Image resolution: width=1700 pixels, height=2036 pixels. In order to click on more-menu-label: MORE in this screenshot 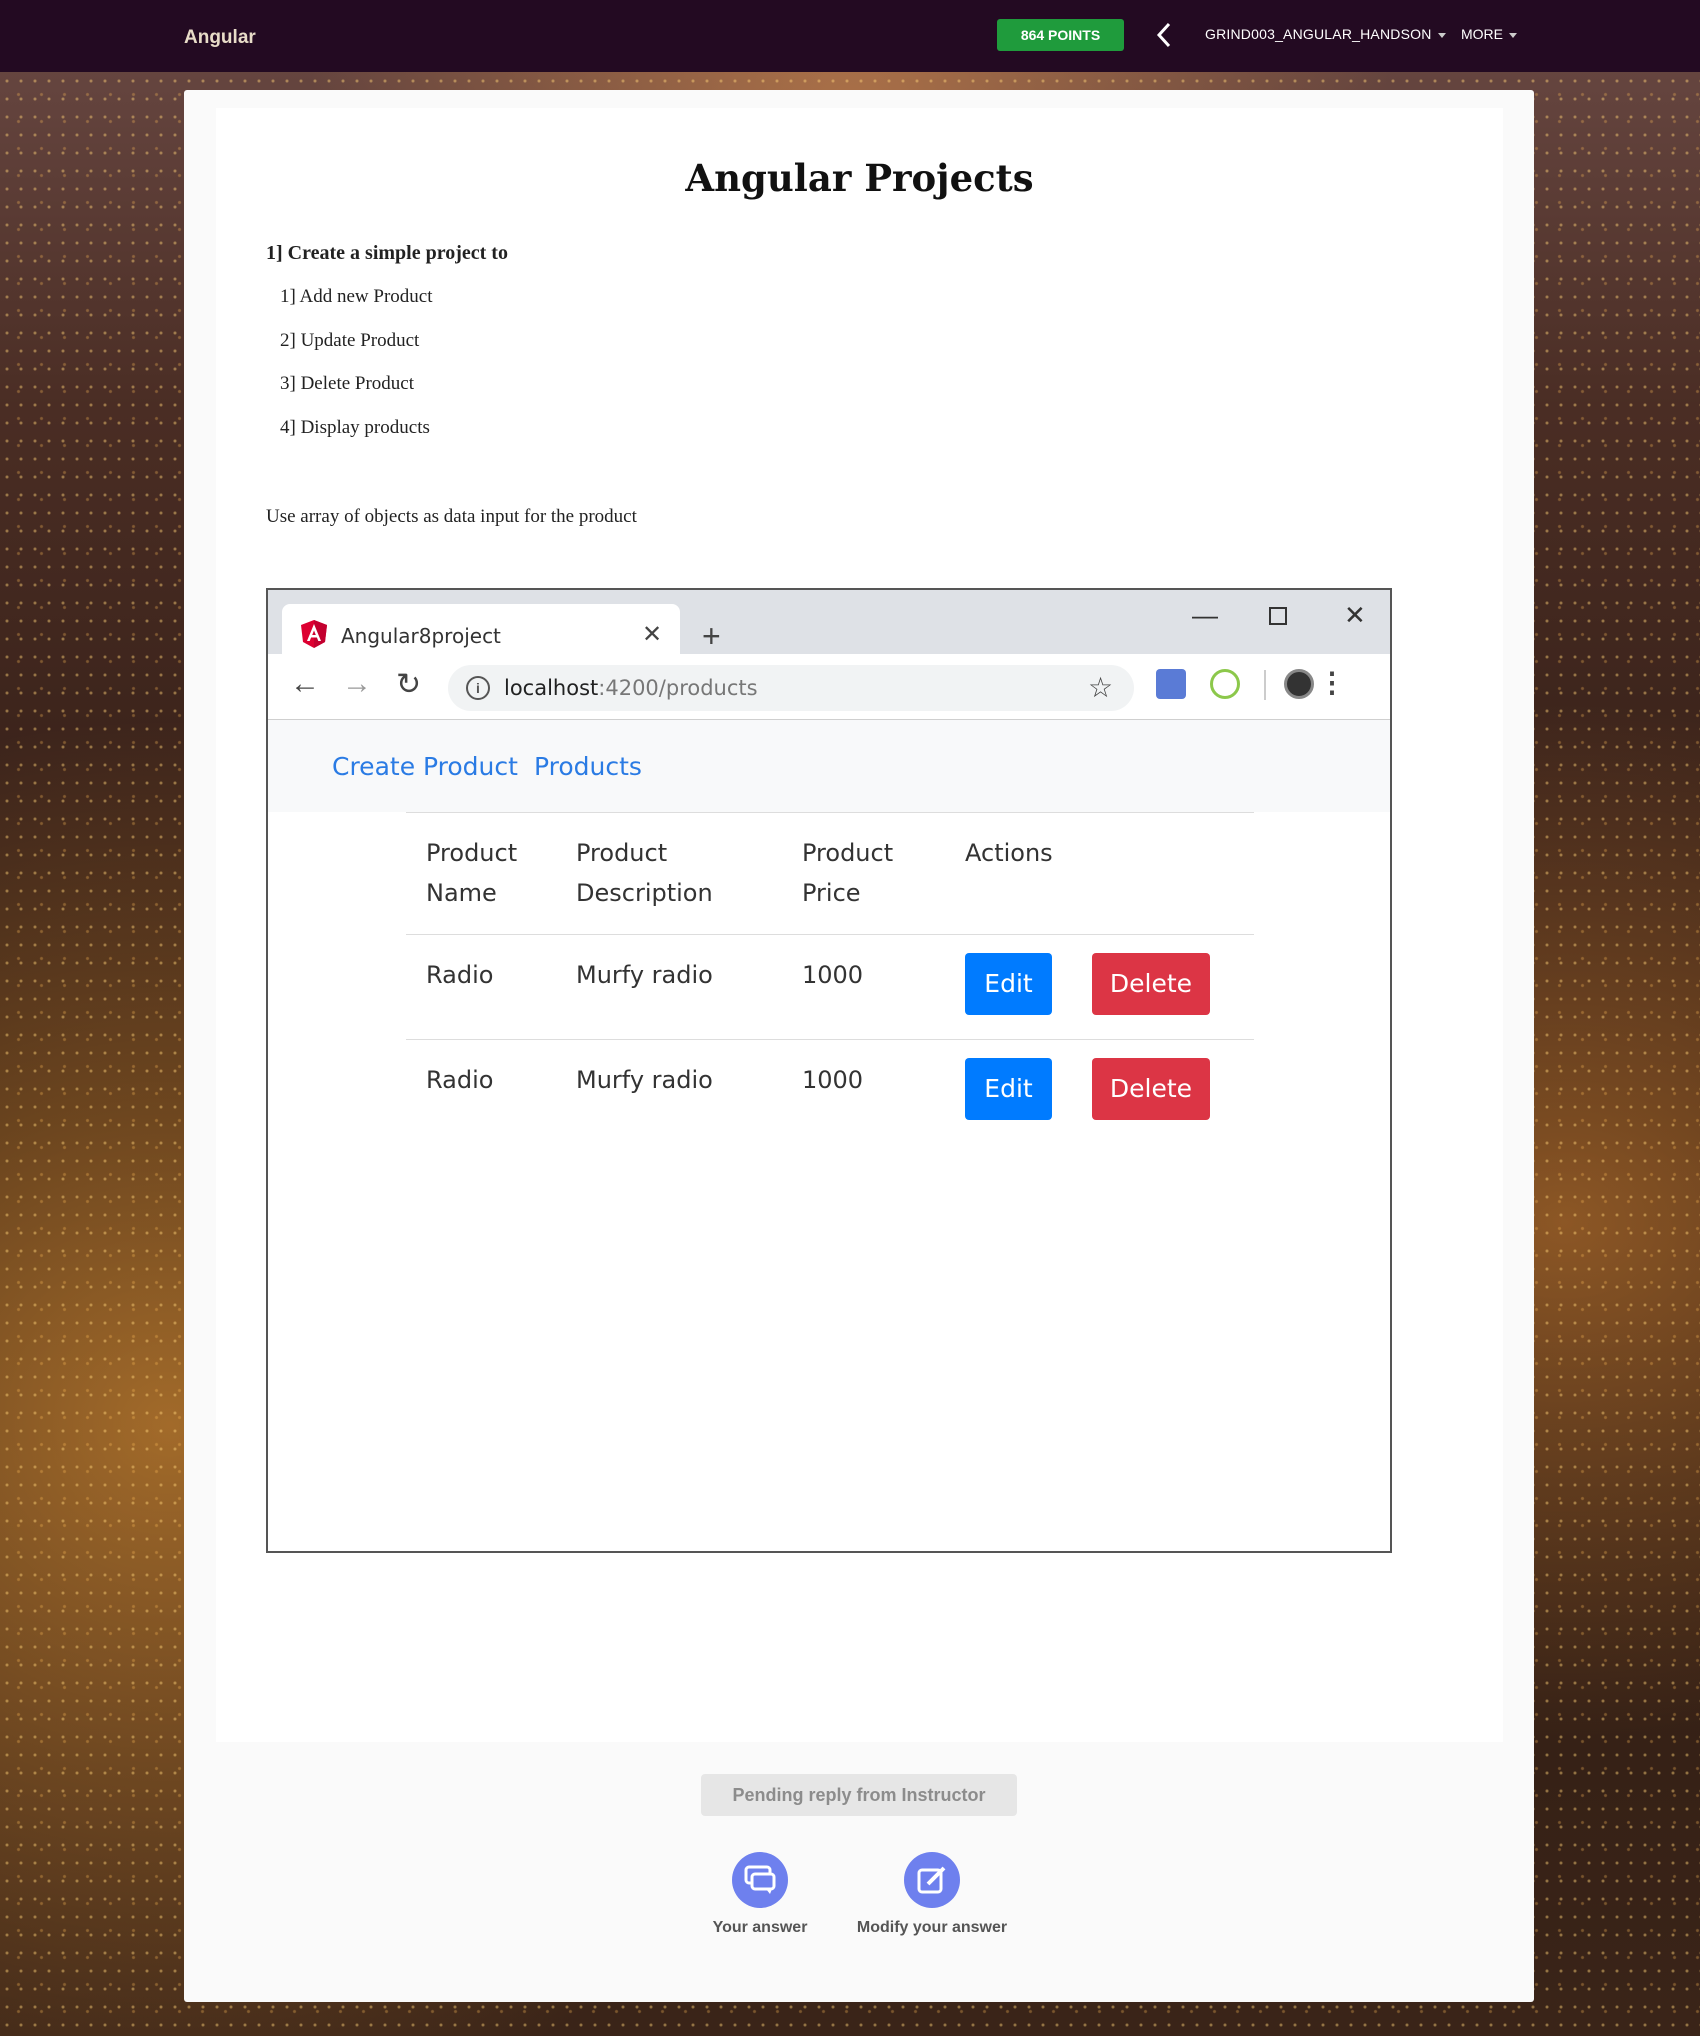, I will do `click(1482, 34)`.